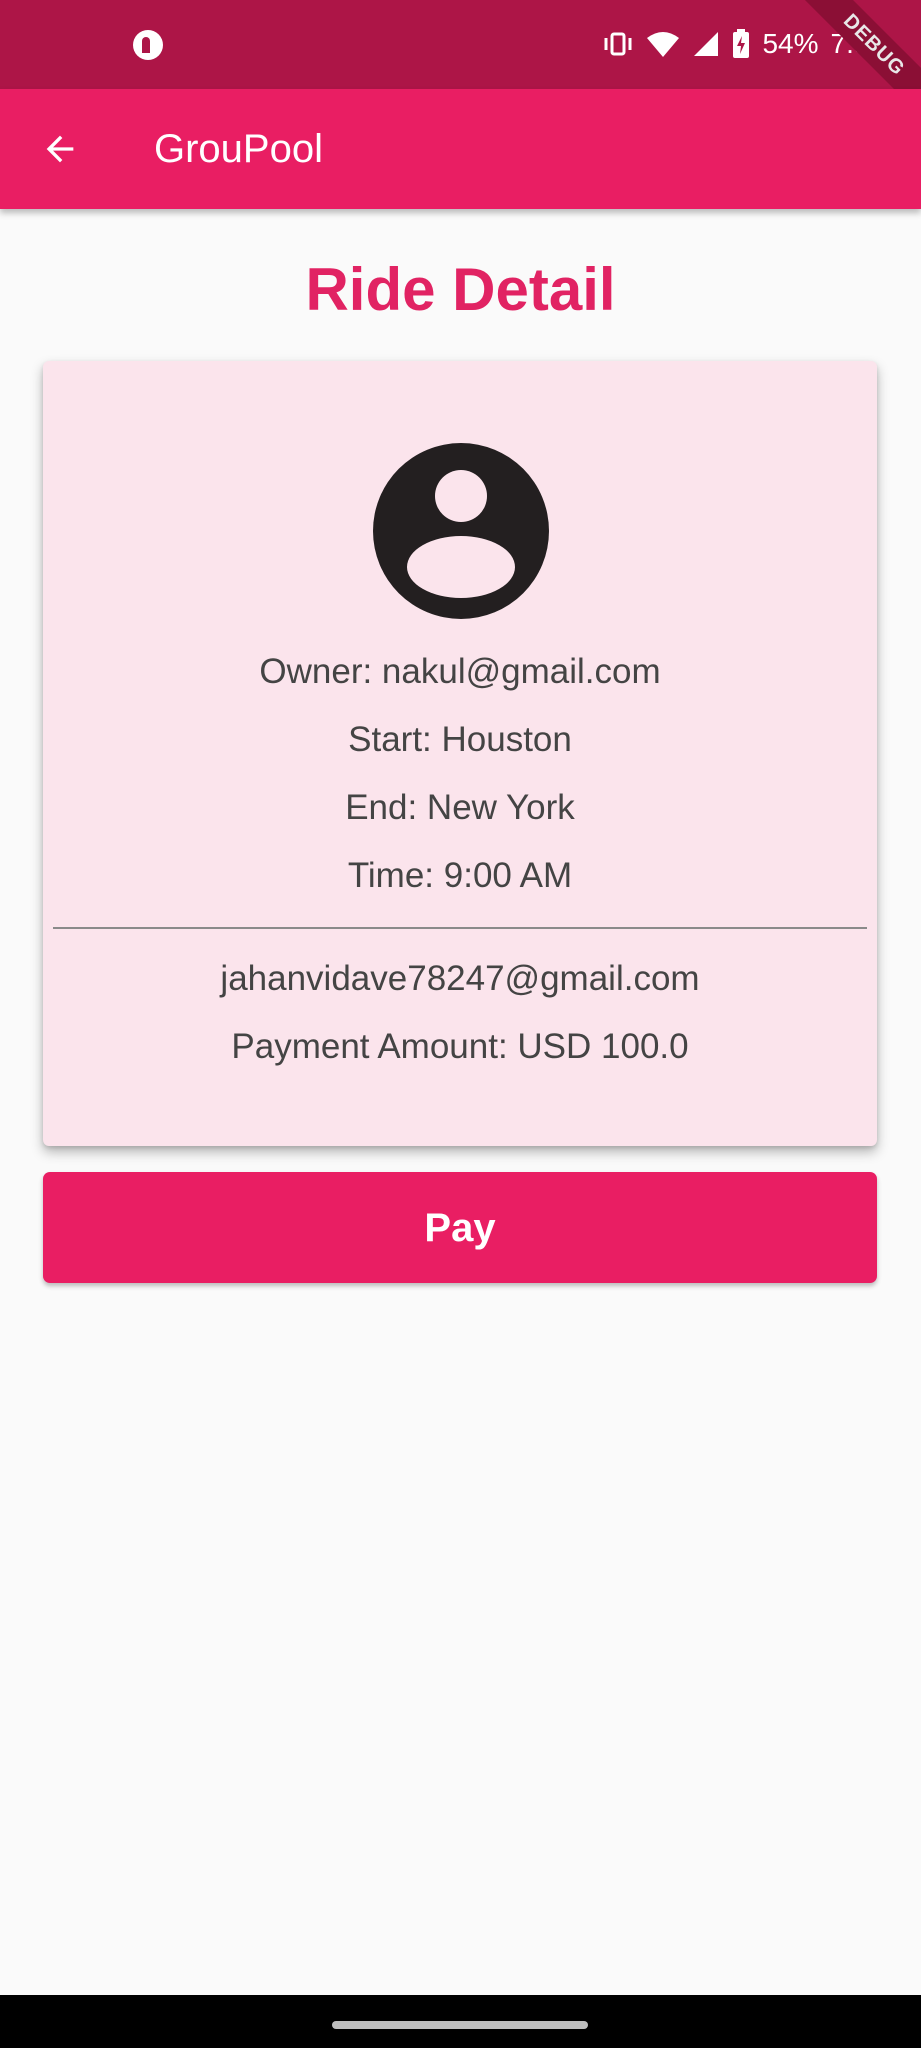  Describe the element at coordinates (460, 671) in the screenshot. I see `owner-text: Owner: nakul@gmail.com` at that location.